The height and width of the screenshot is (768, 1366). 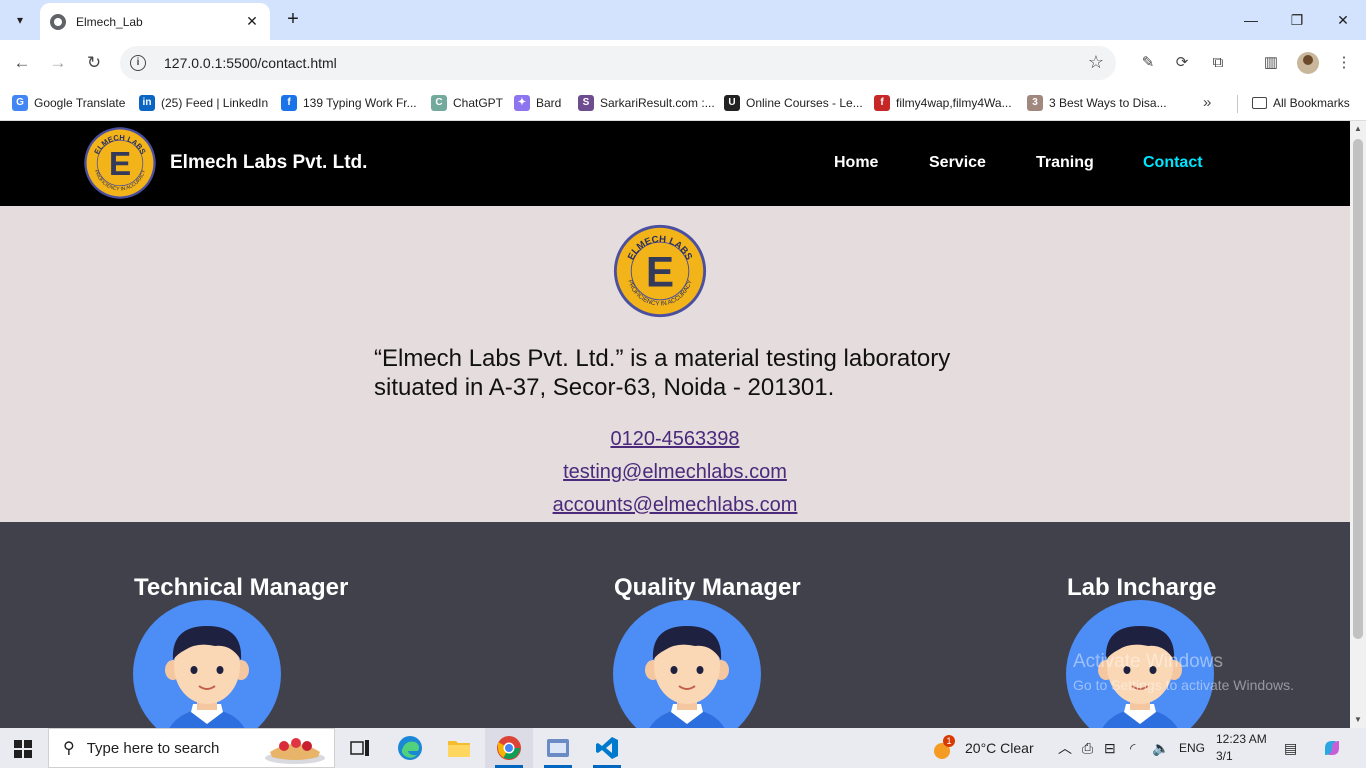 I want to click on technical-manager-avatar-icon, so click(x=207, y=664).